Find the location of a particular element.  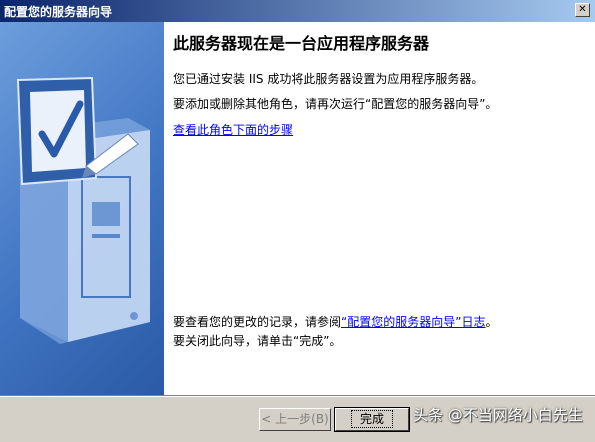

rerun-message: 要添加或删除其他角色，请再次运行“配置您的服务器向导”。 is located at coordinates (335, 104).